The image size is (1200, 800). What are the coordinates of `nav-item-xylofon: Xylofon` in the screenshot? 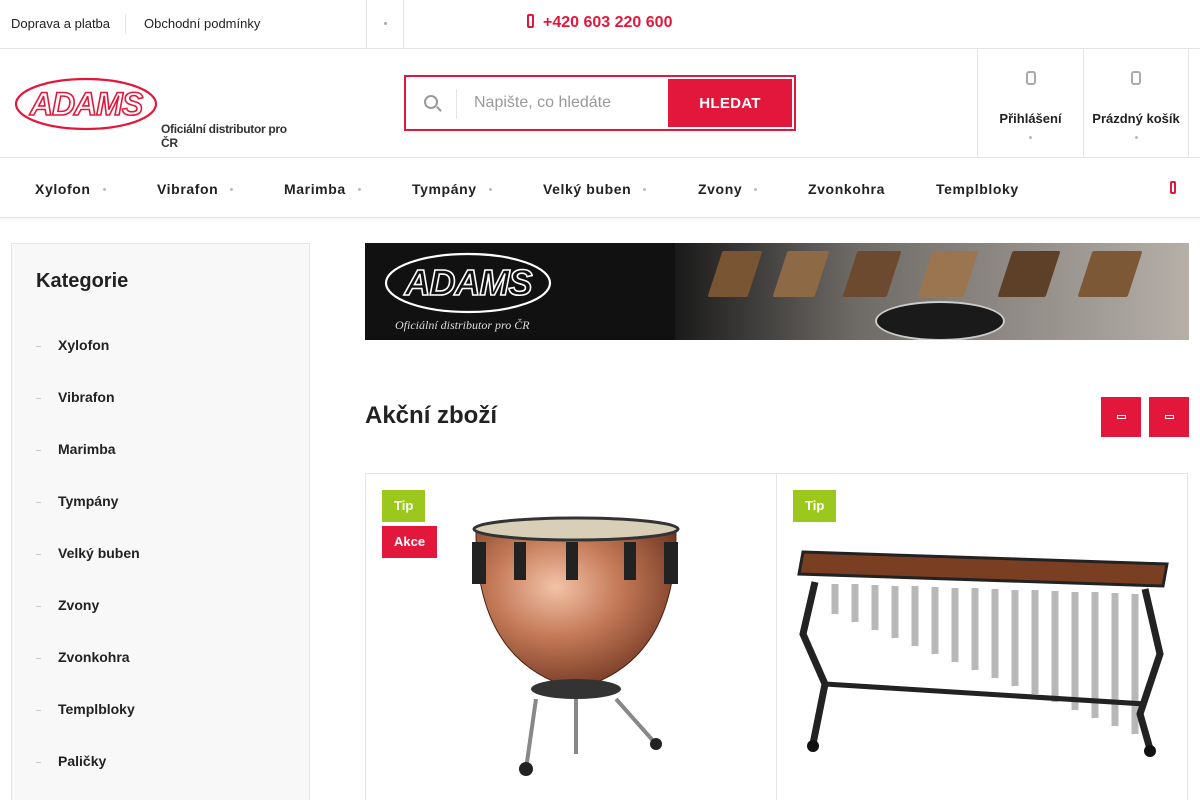 It's located at (70, 189).